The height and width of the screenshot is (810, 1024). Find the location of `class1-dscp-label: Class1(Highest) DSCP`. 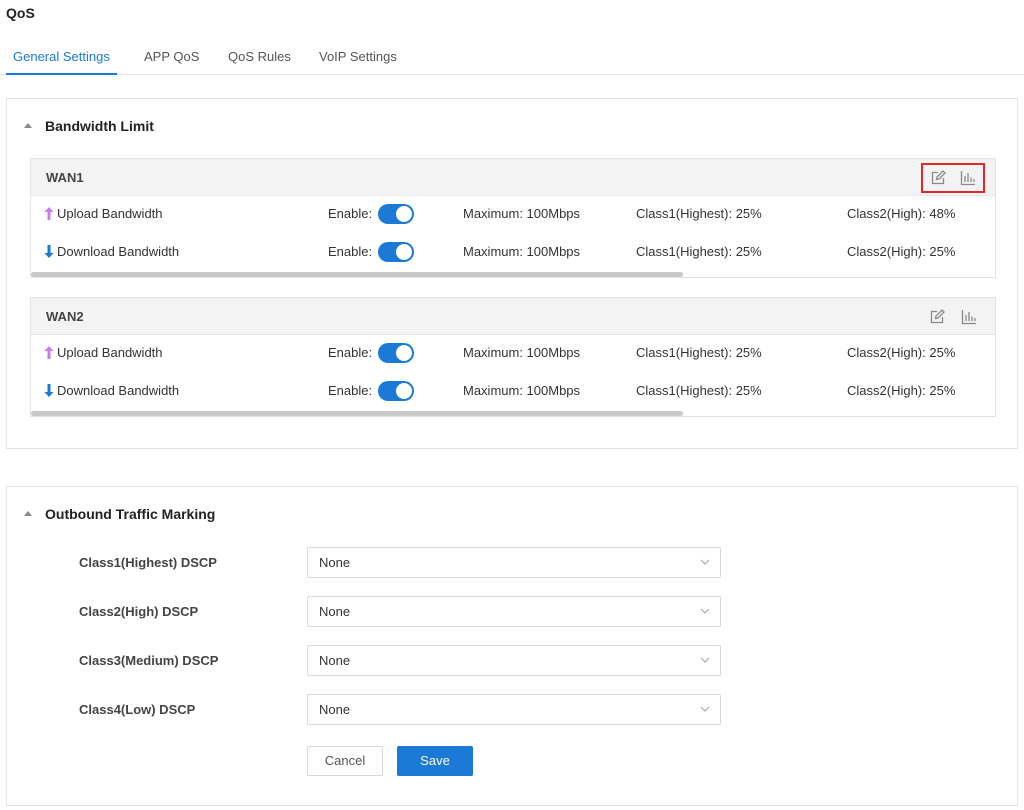

class1-dscp-label: Class1(Highest) DSCP is located at coordinates (148, 562).